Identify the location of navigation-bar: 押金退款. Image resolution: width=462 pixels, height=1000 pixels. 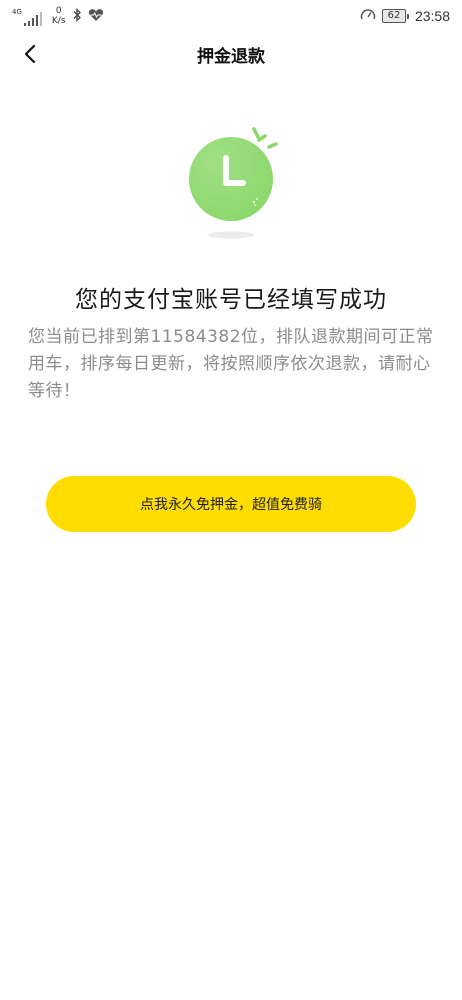
(231, 54).